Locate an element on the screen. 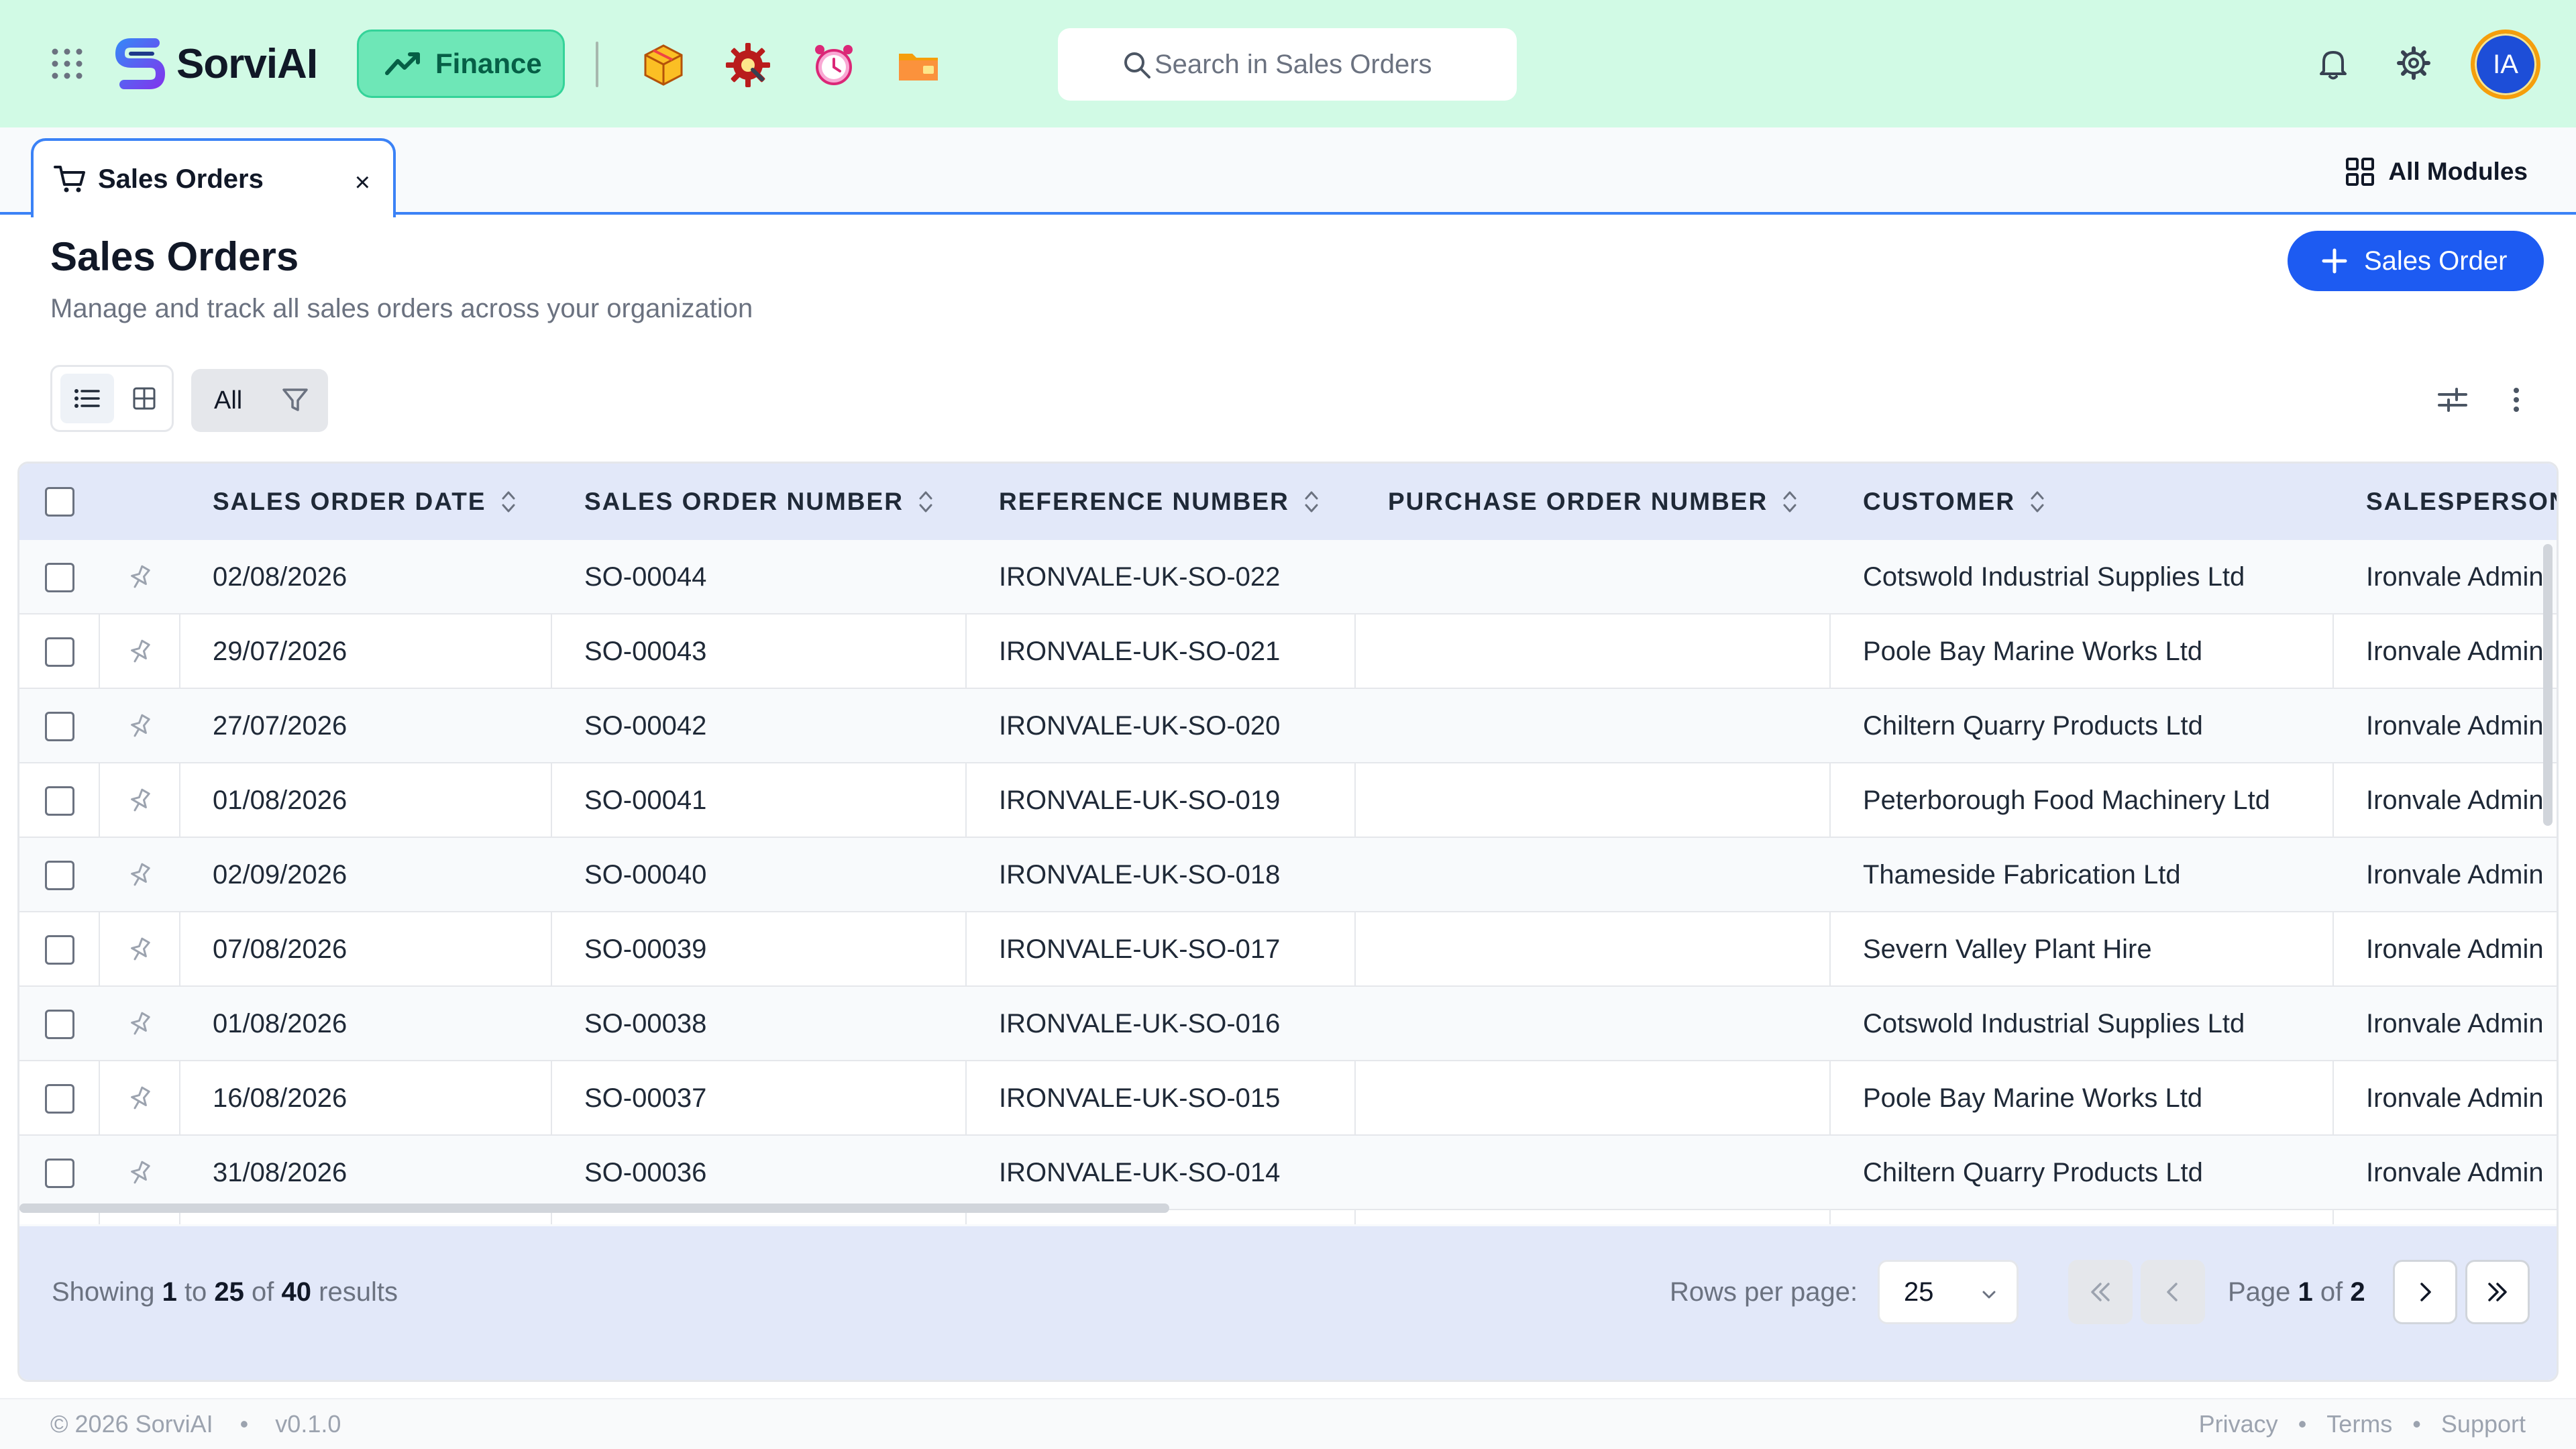  trend-chart-icon is located at coordinates (403, 63).